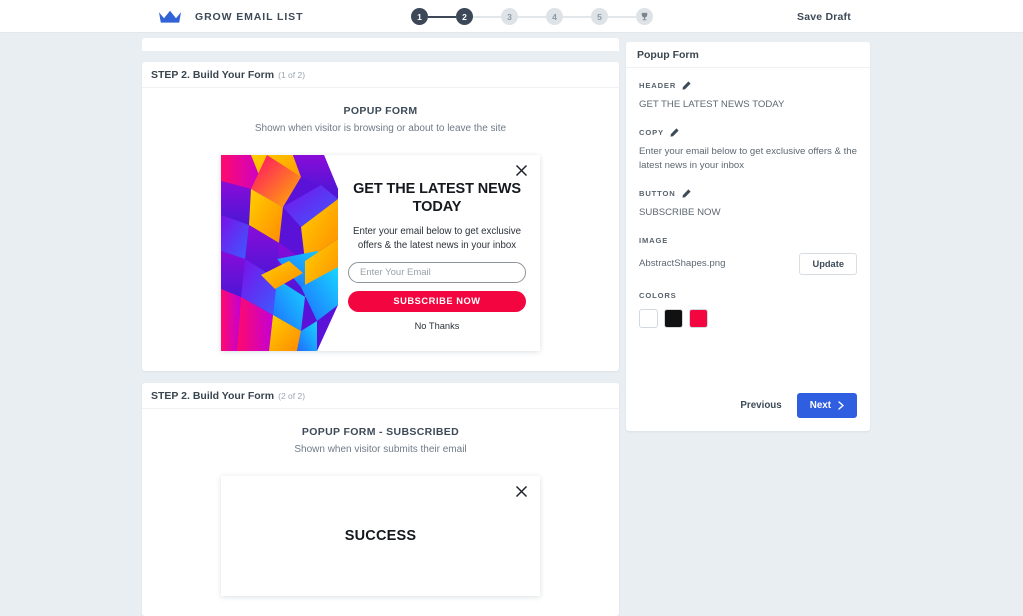  What do you see at coordinates (437, 272) in the screenshot?
I see `popup-email-input: Enter Your Email` at bounding box center [437, 272].